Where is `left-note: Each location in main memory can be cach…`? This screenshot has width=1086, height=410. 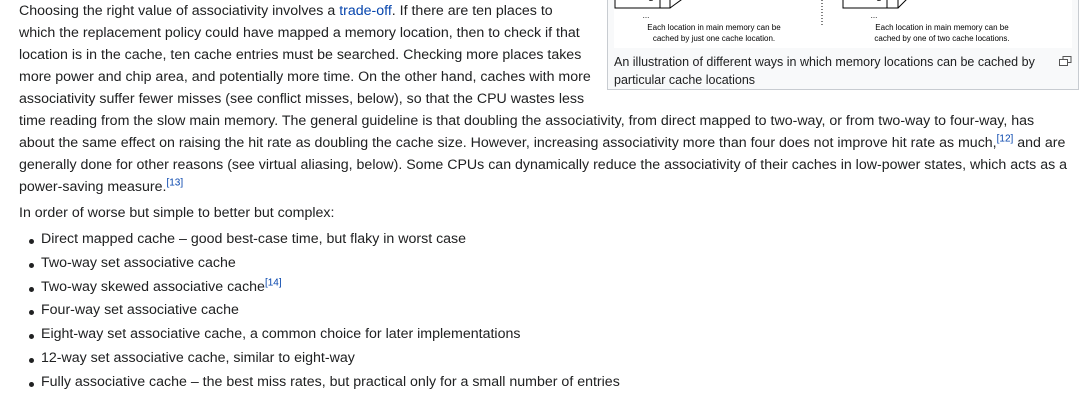 left-note: Each location in main memory can be cach… is located at coordinates (714, 33).